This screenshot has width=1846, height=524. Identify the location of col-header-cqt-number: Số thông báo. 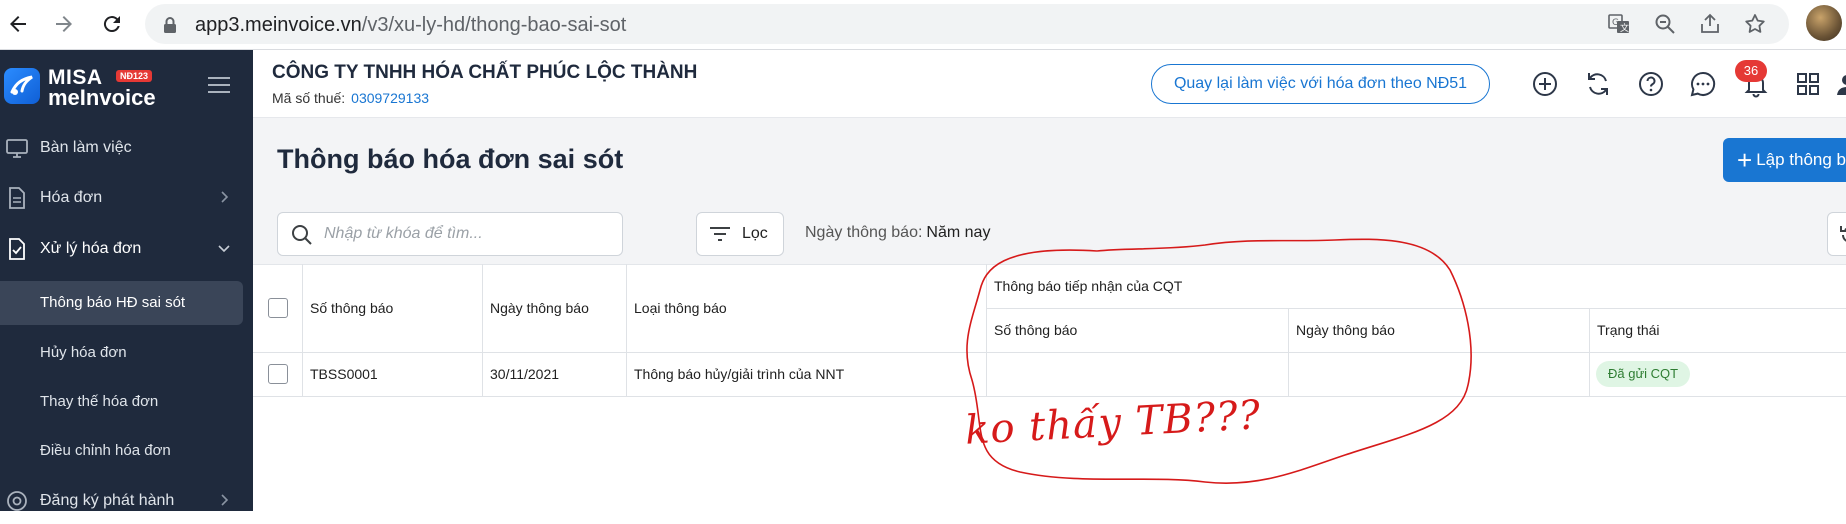
(1035, 330).